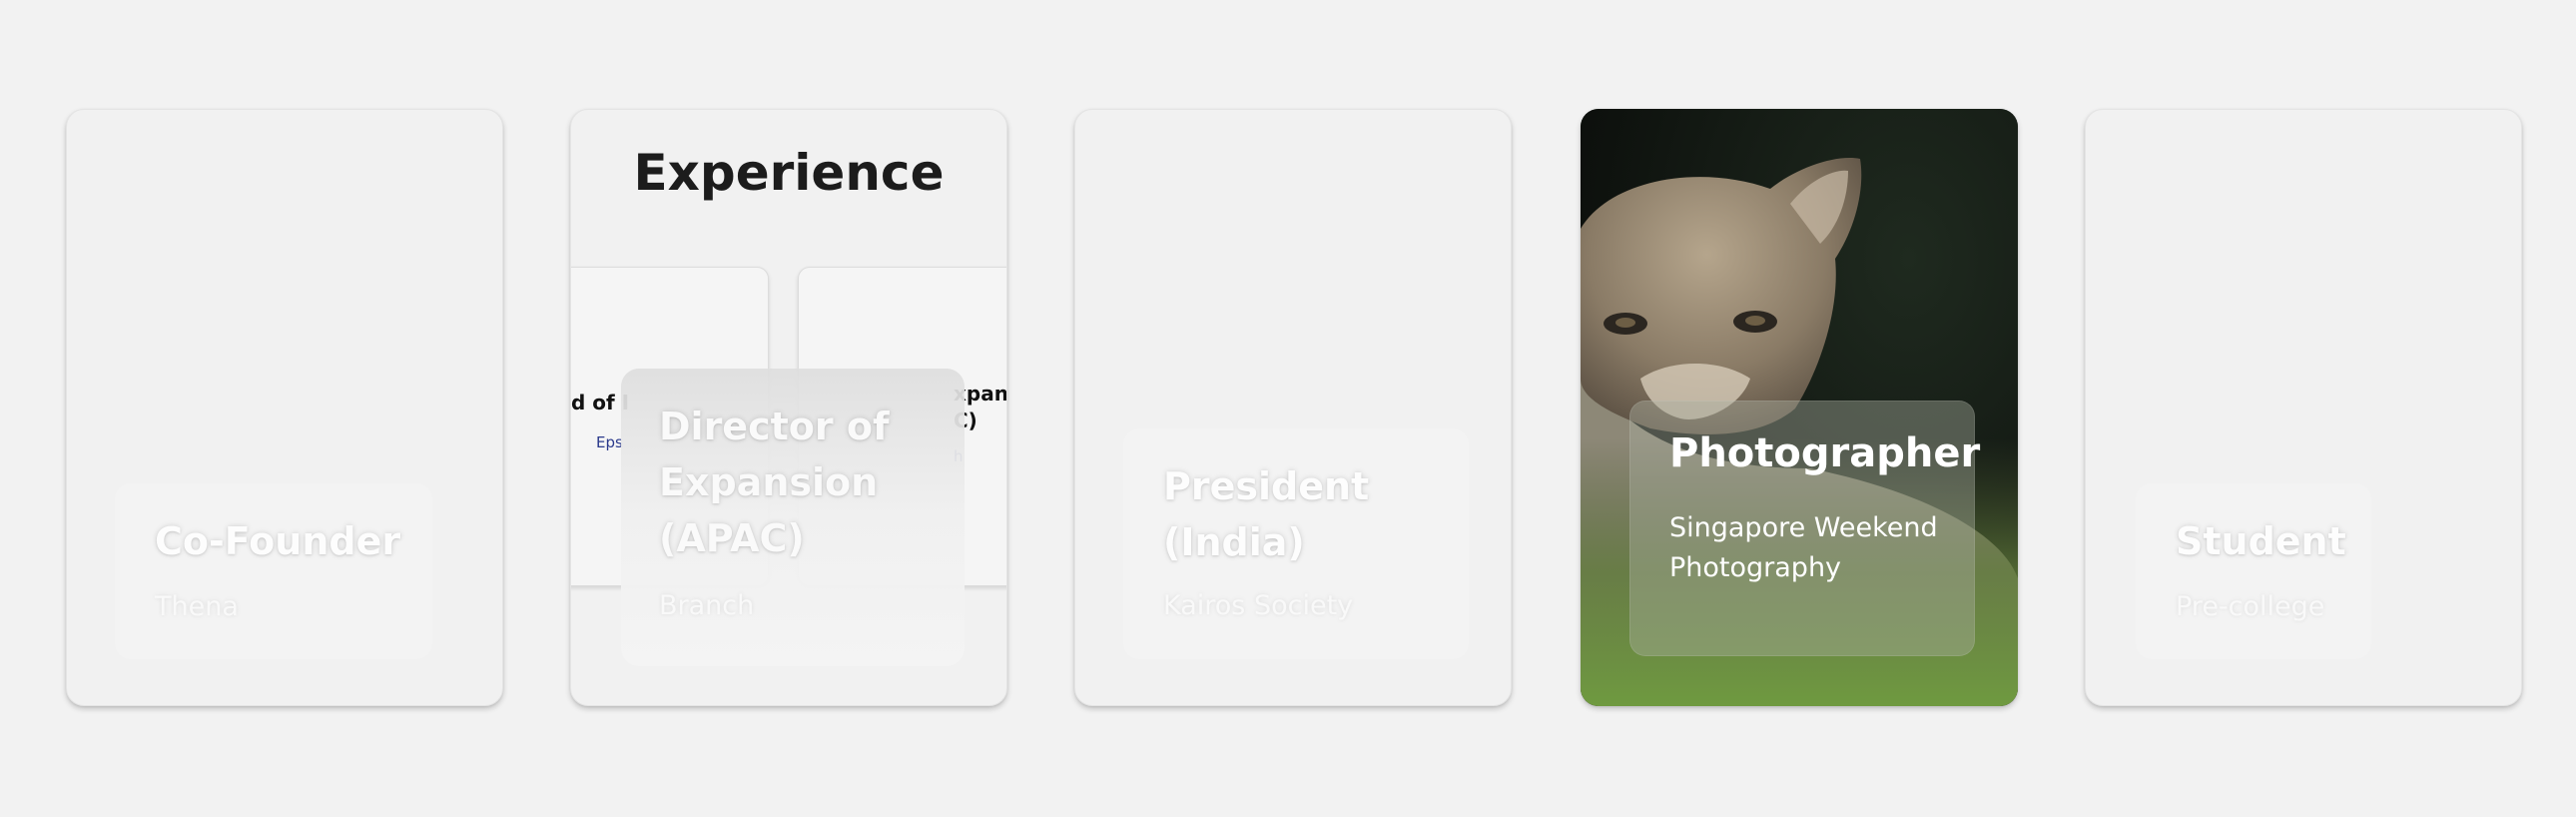 This screenshot has width=2576, height=817. What do you see at coordinates (284, 407) in the screenshot?
I see `experience-card-cofounder: Co-Founder Thena` at bounding box center [284, 407].